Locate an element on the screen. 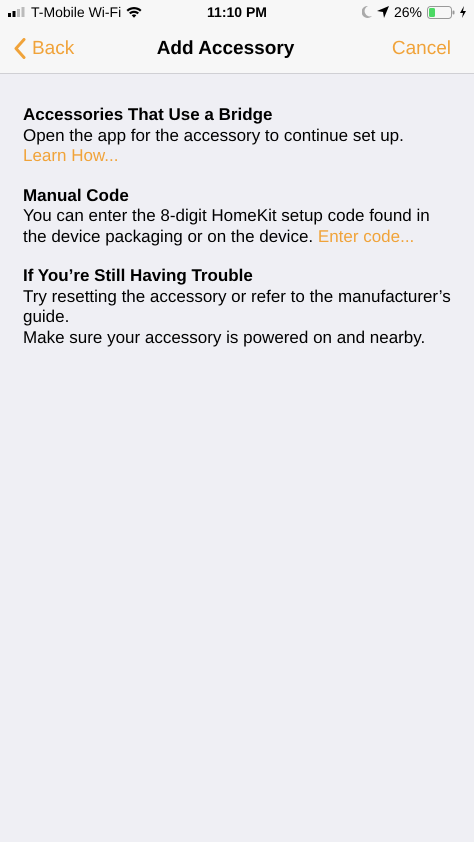 The height and width of the screenshot is (842, 474). carrier-name: T-Mobile Wi-Fi is located at coordinates (76, 12).